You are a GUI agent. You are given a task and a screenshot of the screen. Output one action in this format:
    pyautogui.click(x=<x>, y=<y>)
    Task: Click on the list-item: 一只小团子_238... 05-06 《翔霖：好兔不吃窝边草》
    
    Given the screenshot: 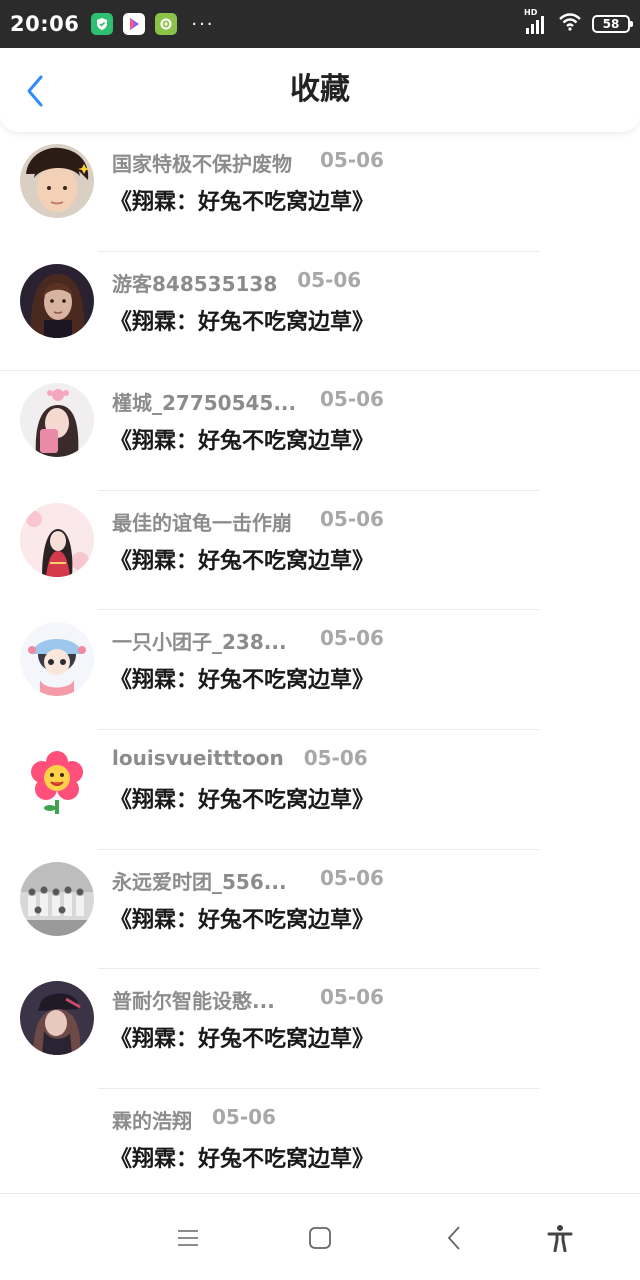 What is the action you would take?
    pyautogui.click(x=320, y=670)
    